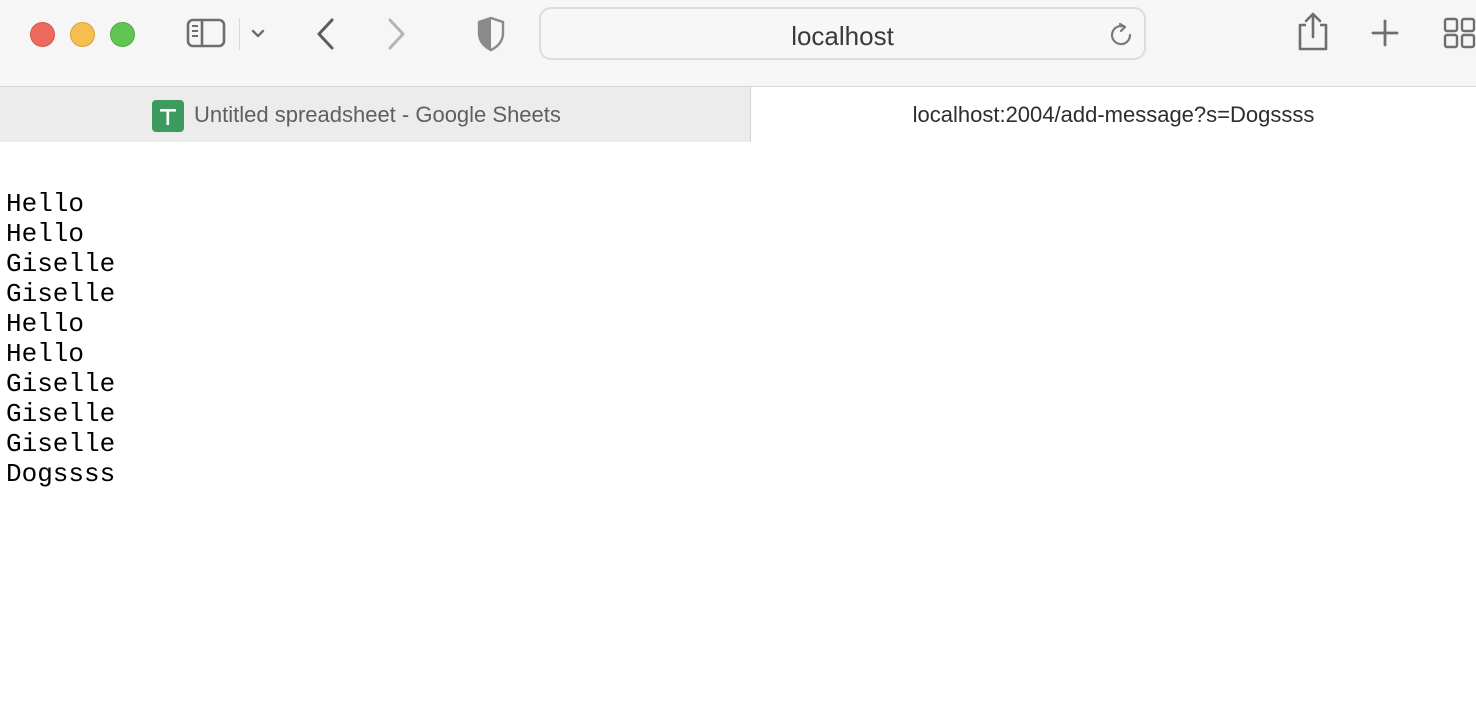  Describe the element at coordinates (325, 34) in the screenshot. I see `chevron-left-icon` at that location.